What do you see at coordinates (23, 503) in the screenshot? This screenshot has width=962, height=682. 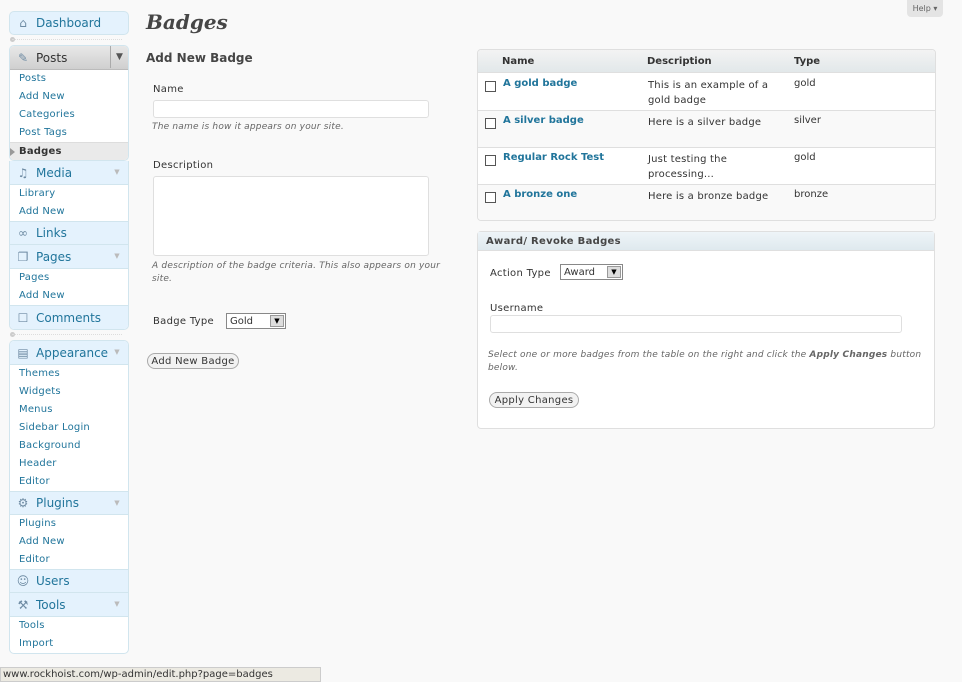 I see `plugin-icon: ⚙` at bounding box center [23, 503].